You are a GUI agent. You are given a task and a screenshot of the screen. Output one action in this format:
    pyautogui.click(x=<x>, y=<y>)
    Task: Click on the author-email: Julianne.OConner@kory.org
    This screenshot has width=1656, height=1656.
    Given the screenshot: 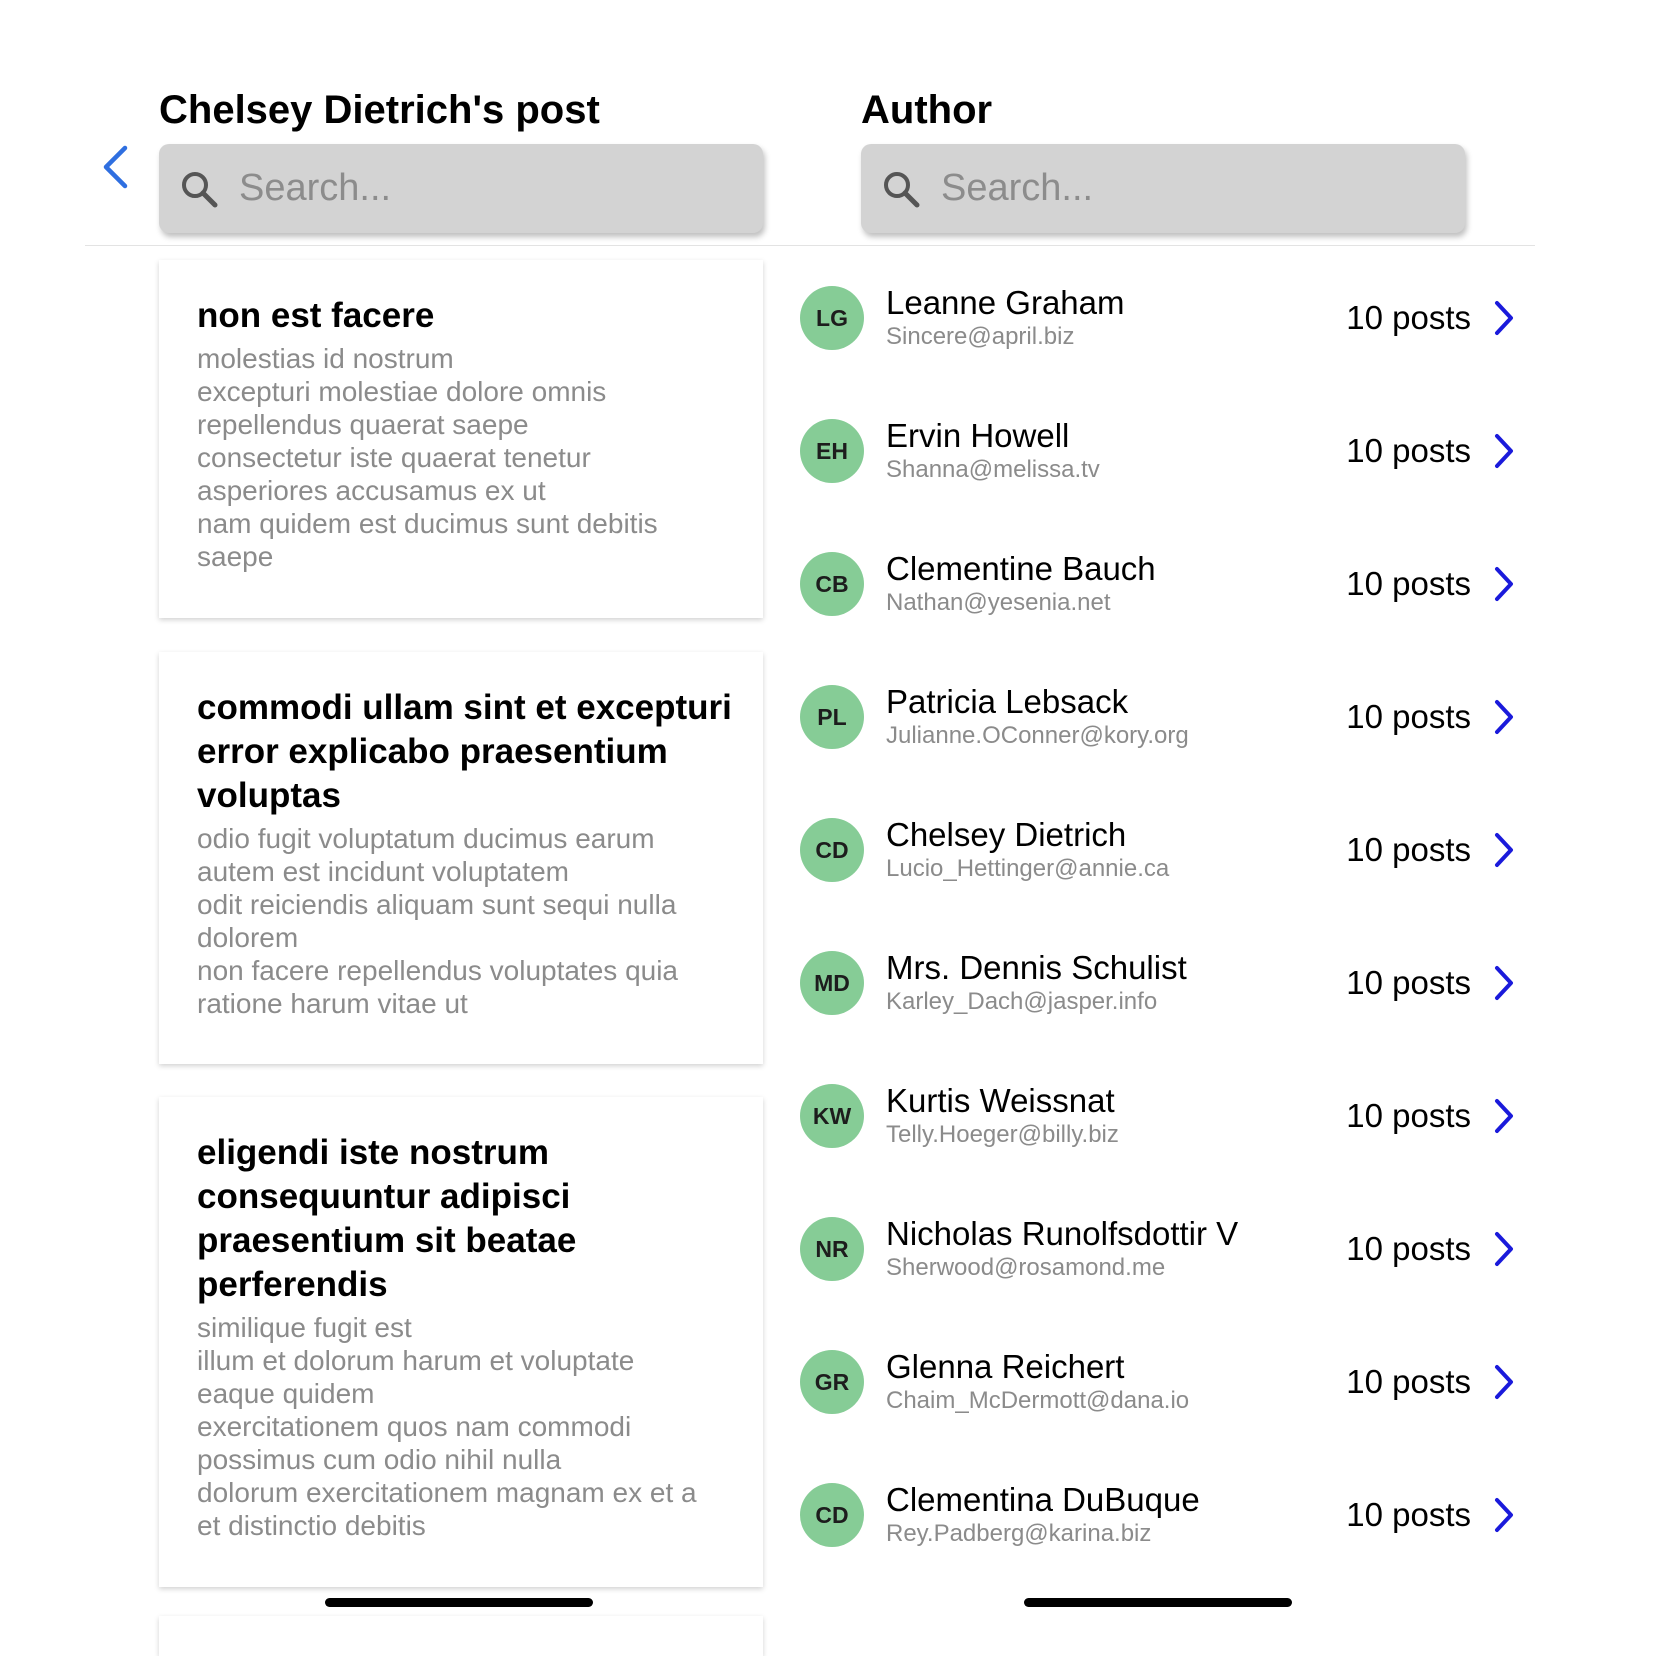 What is the action you would take?
    pyautogui.click(x=1037, y=735)
    